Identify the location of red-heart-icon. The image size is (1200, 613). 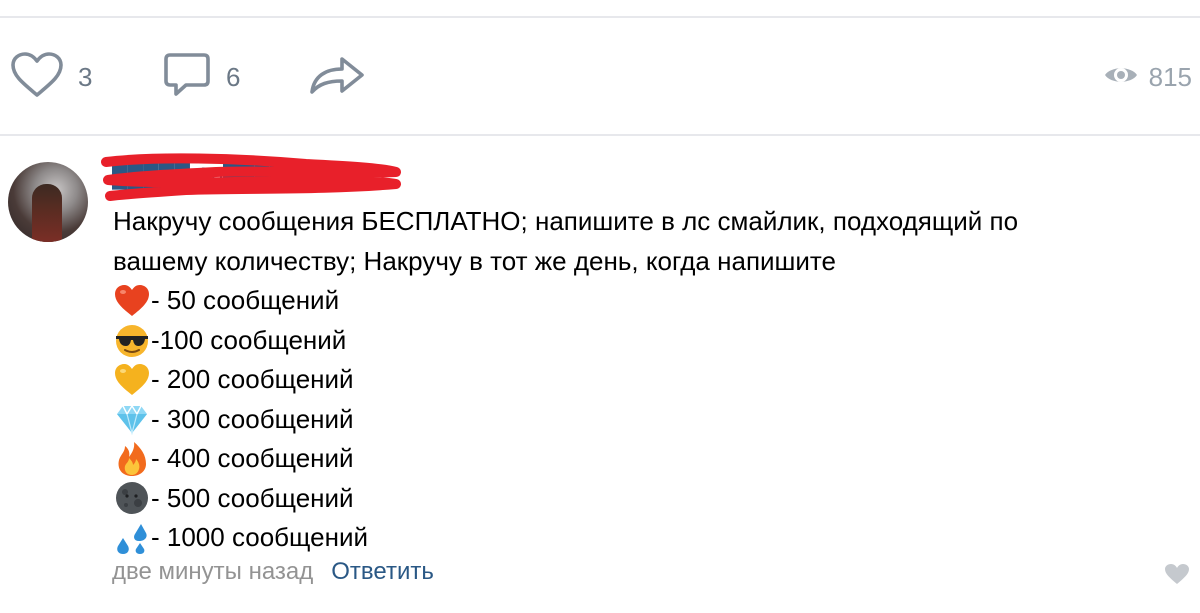
(132, 301).